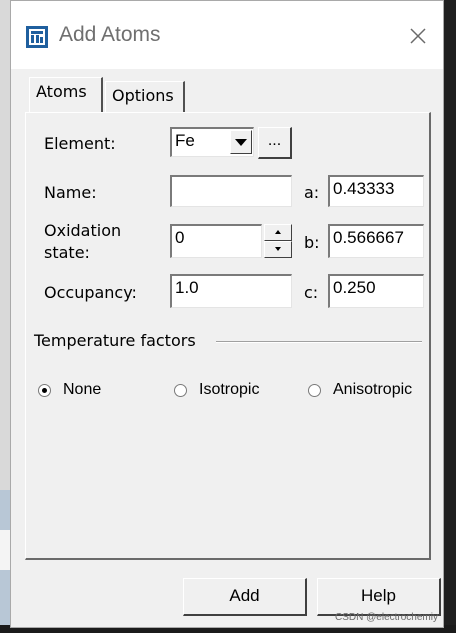 Image resolution: width=456 pixels, height=633 pixels. I want to click on name-label: Name:, so click(70, 192).